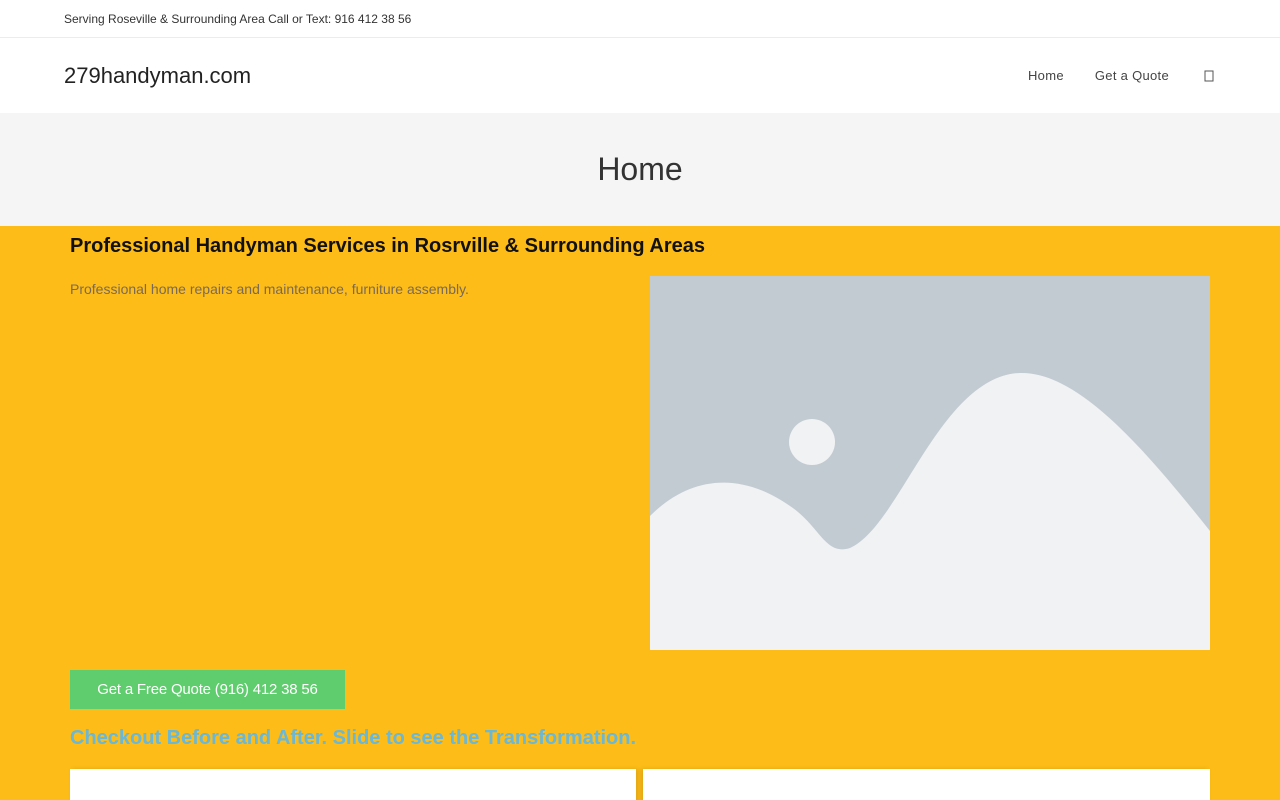  Describe the element at coordinates (157, 76) in the screenshot. I see `site-logo: 279handyman.com` at that location.